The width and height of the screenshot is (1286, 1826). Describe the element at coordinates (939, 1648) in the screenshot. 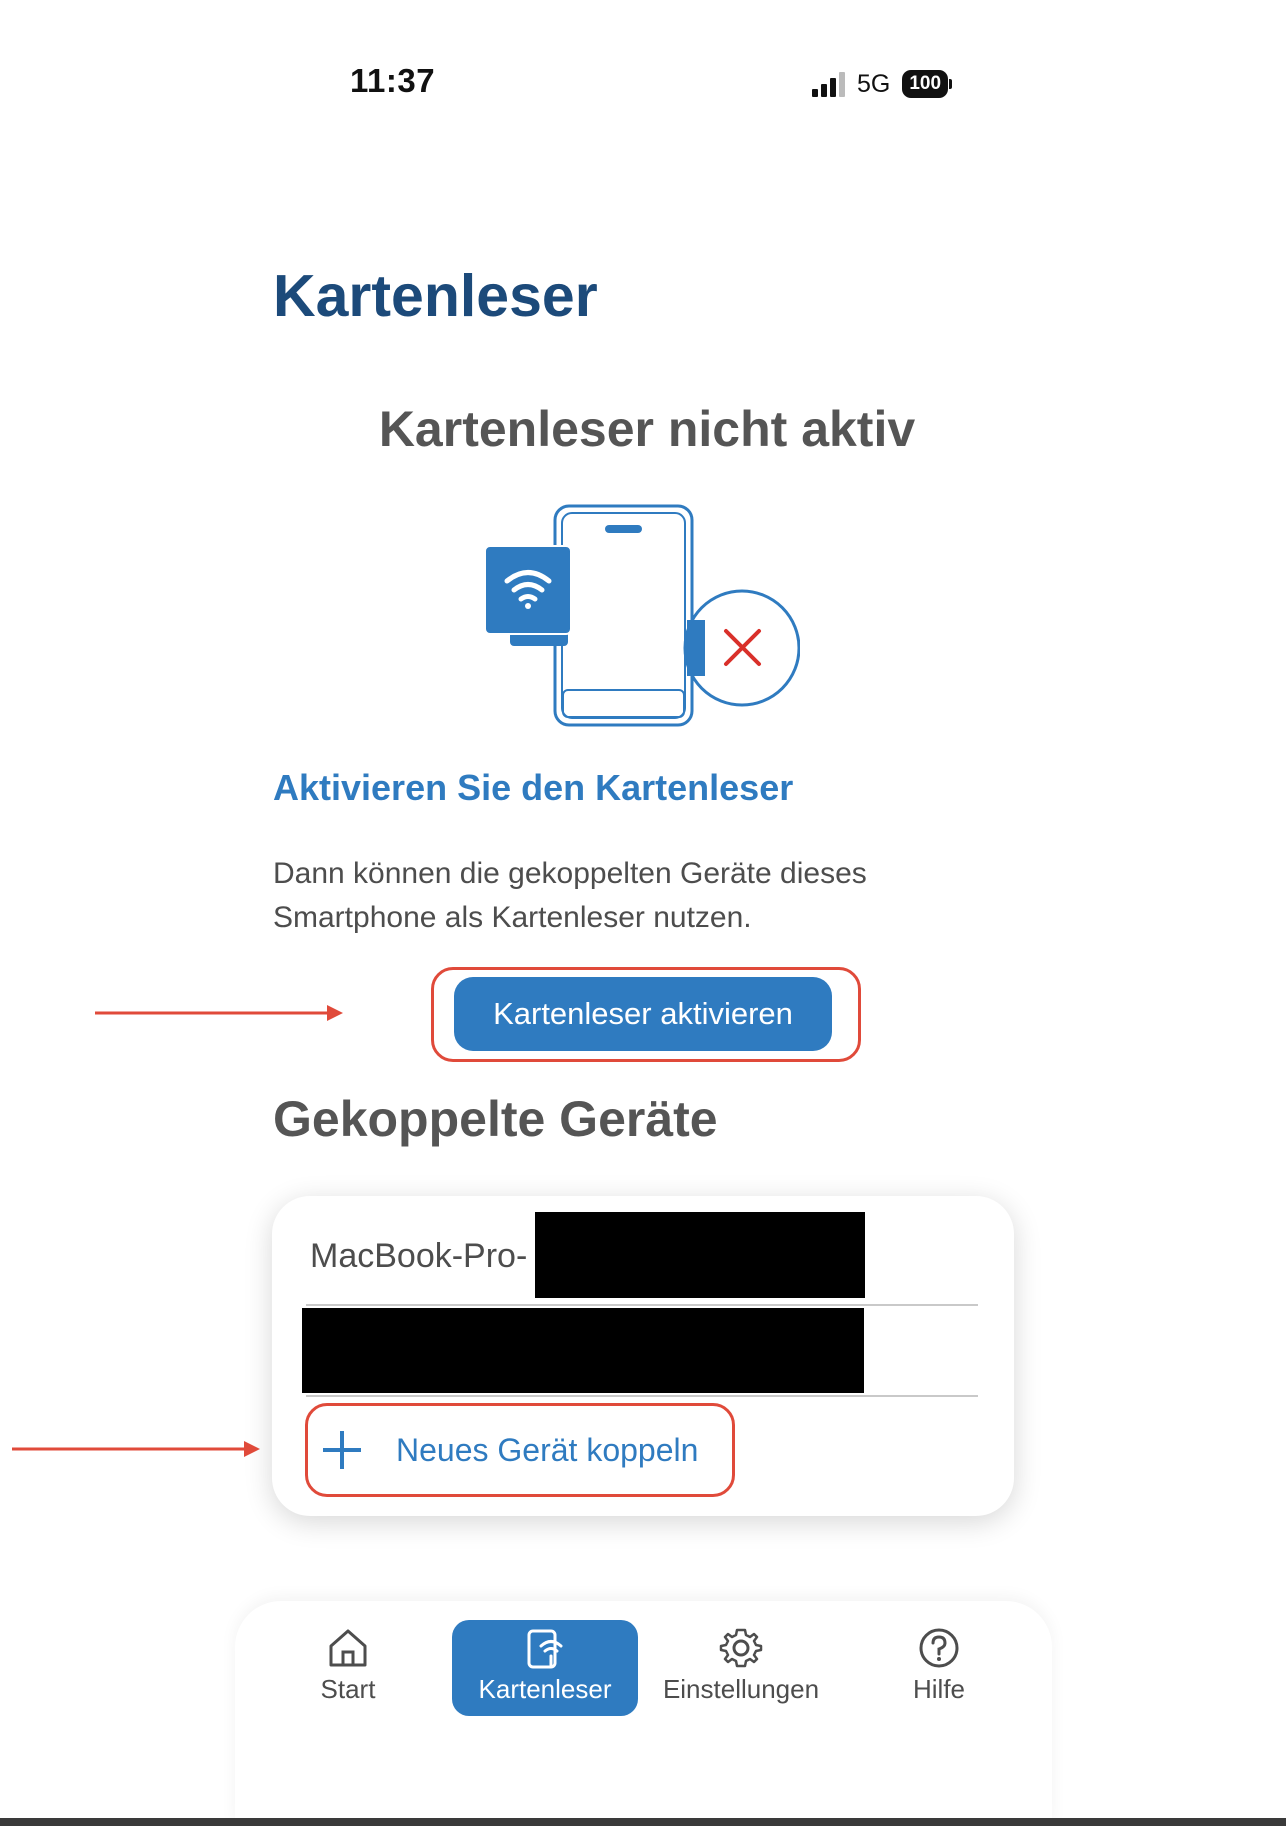

I see `help-icon` at that location.